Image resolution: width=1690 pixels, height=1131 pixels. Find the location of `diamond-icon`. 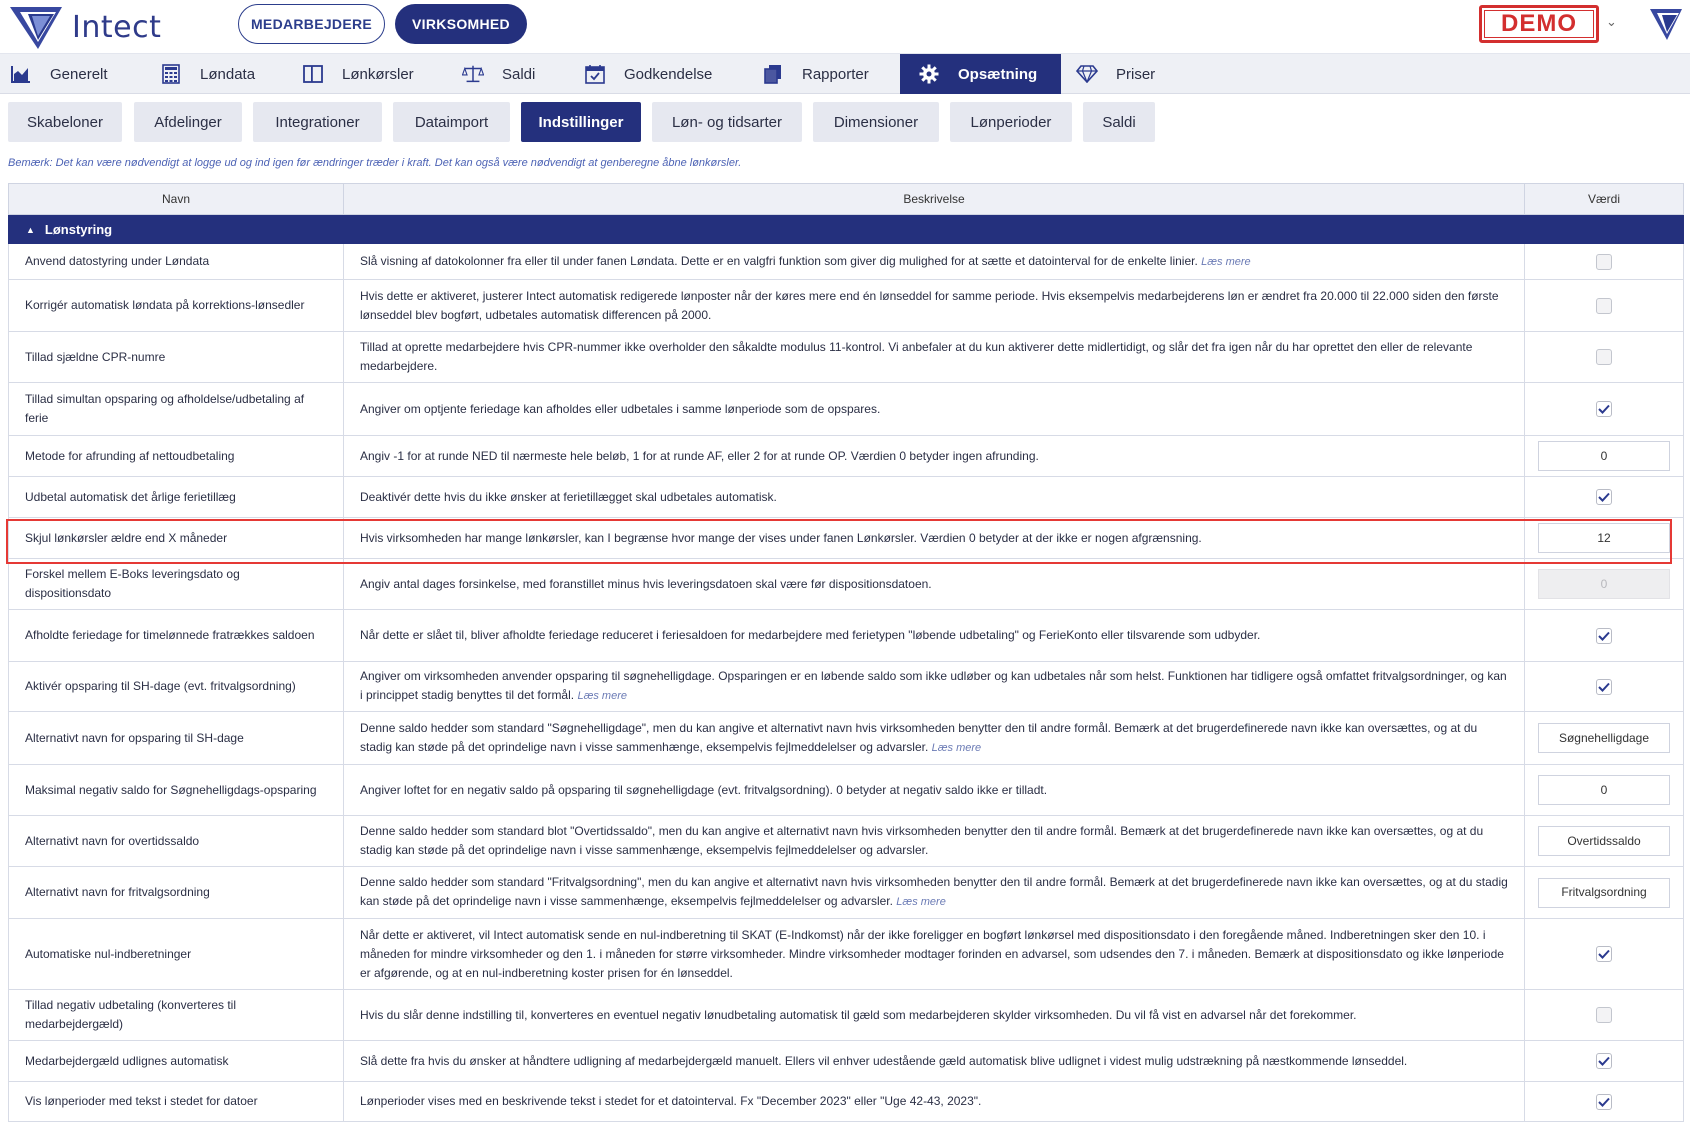

diamond-icon is located at coordinates (1087, 74).